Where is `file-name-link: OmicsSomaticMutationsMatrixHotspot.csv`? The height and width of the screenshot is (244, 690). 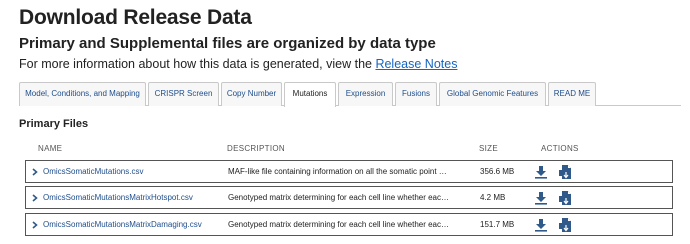 file-name-link: OmicsSomaticMutationsMatrixHotspot.csv is located at coordinates (118, 197).